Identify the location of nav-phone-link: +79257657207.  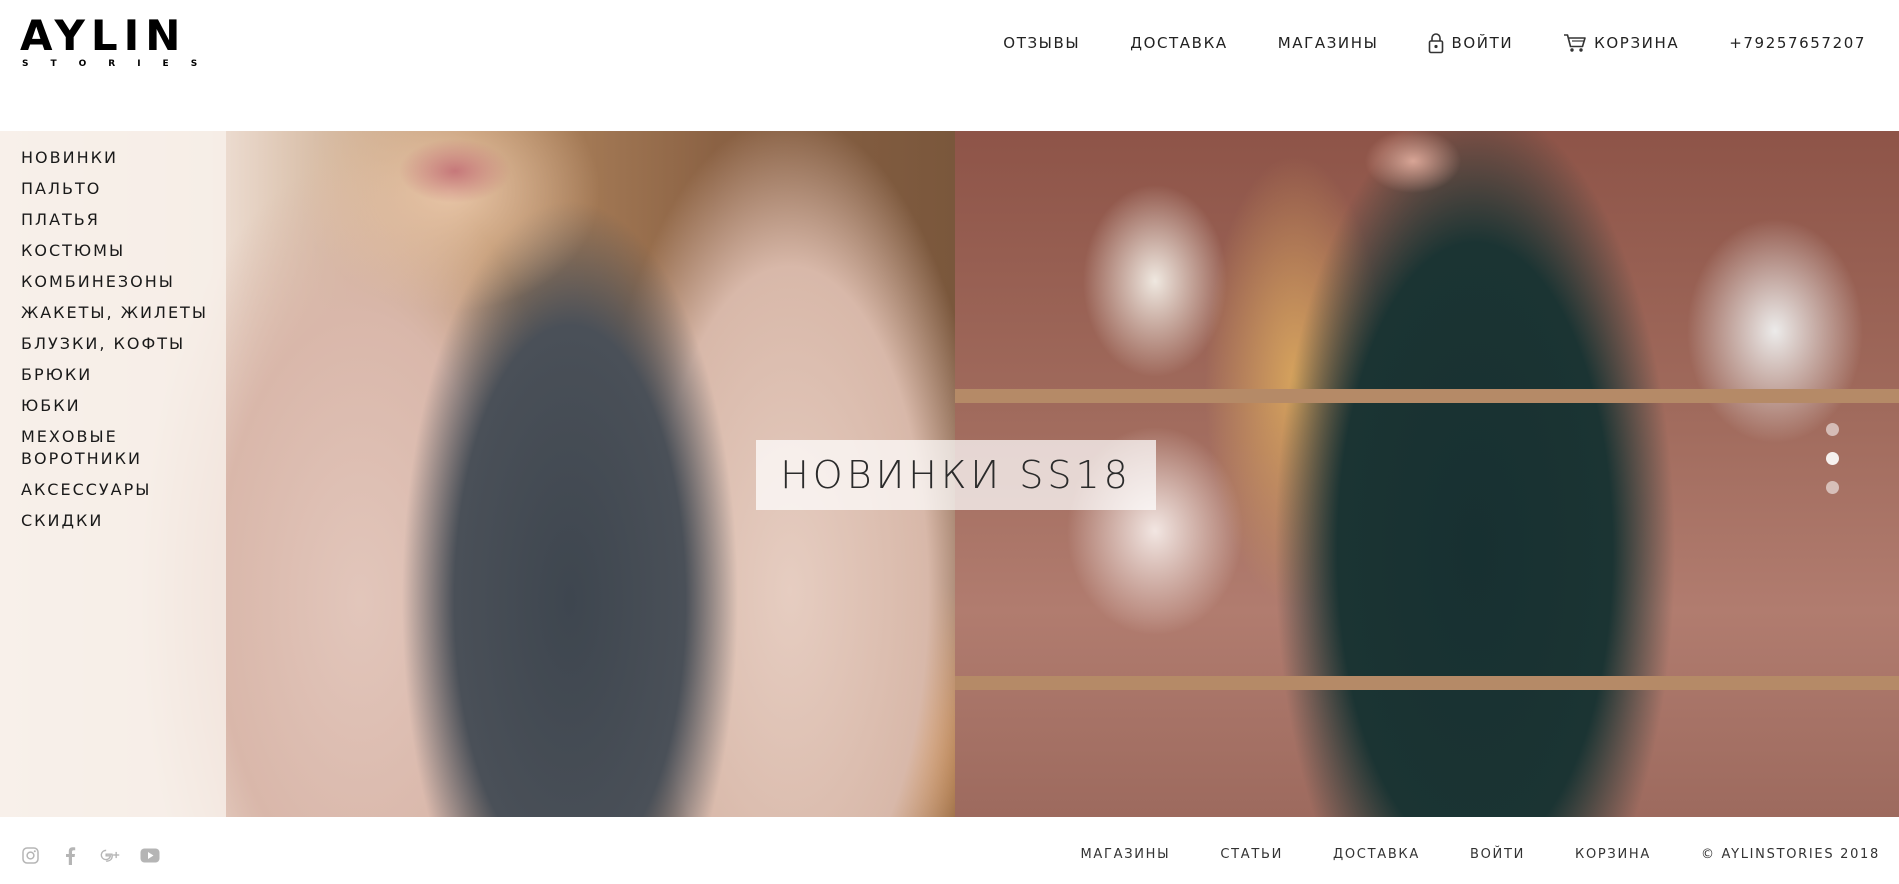
(1797, 43).